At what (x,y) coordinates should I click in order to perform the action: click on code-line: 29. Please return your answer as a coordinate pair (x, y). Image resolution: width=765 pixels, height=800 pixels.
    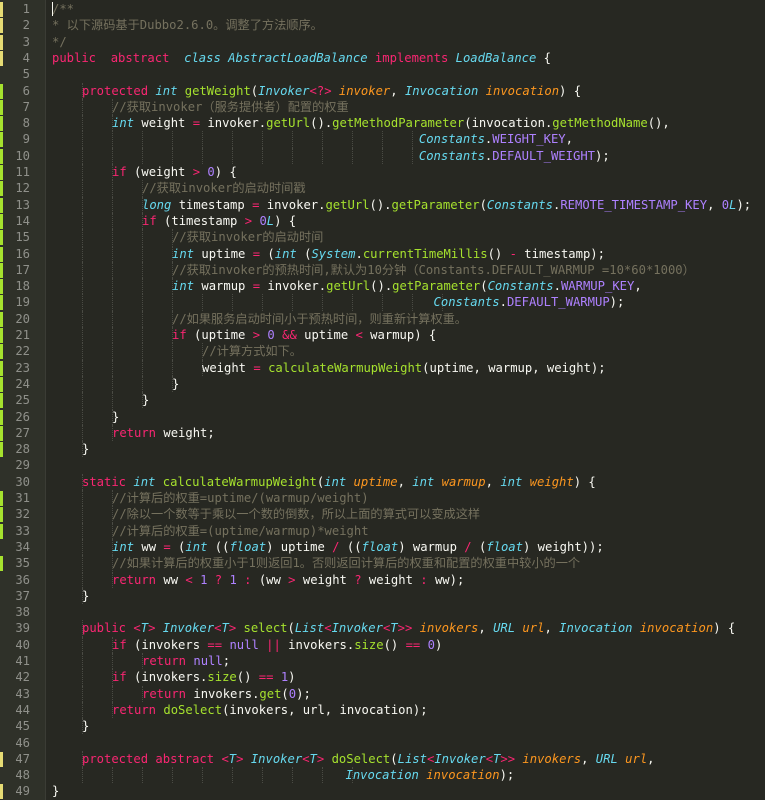
    Looking at the image, I should click on (382, 465).